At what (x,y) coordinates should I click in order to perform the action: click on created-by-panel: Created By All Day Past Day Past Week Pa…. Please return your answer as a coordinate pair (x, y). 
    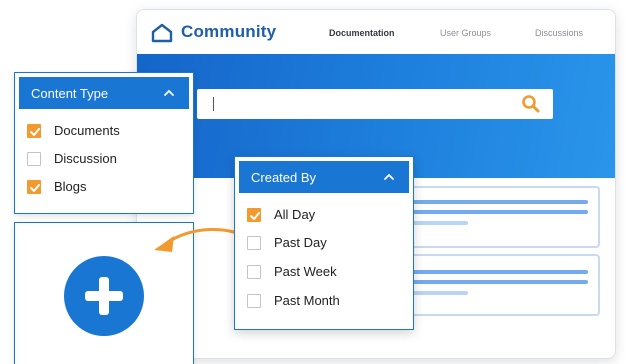
    Looking at the image, I should click on (324, 243).